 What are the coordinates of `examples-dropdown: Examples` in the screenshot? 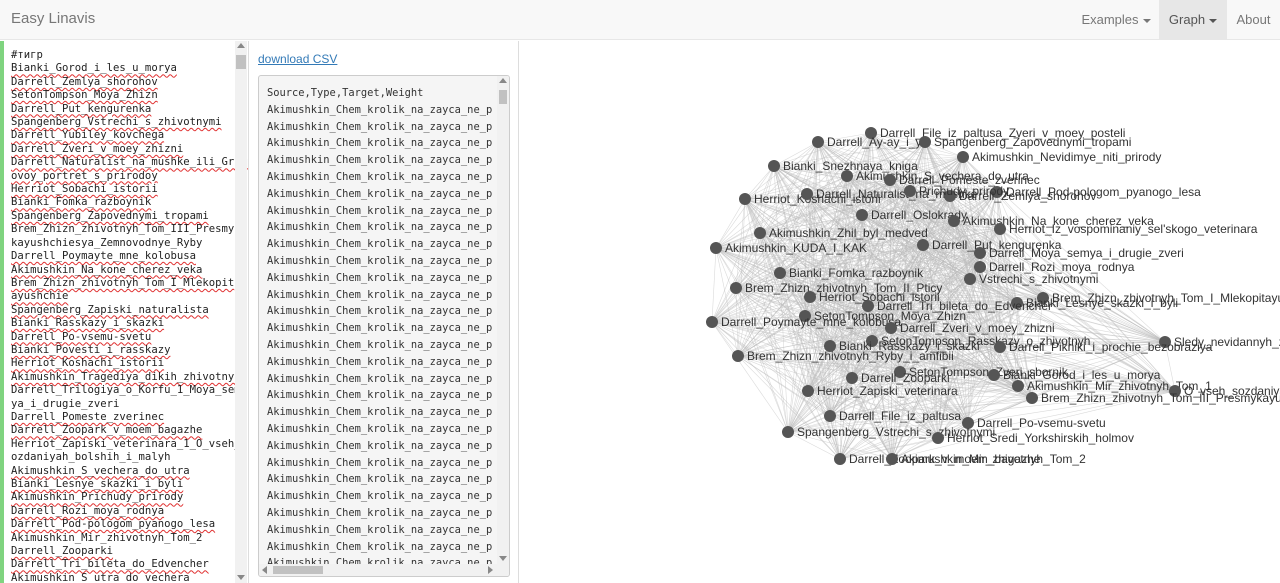 It's located at (1116, 19).